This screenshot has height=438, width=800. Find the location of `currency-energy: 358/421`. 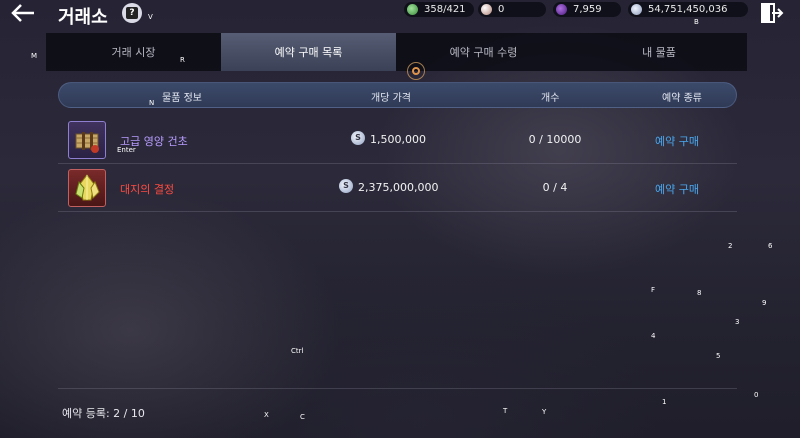

currency-energy: 358/421 is located at coordinates (439, 9).